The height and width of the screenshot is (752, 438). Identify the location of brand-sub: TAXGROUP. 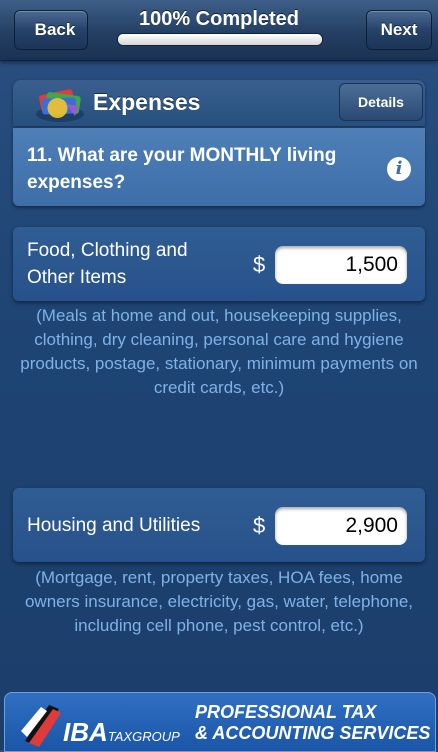
(143, 736).